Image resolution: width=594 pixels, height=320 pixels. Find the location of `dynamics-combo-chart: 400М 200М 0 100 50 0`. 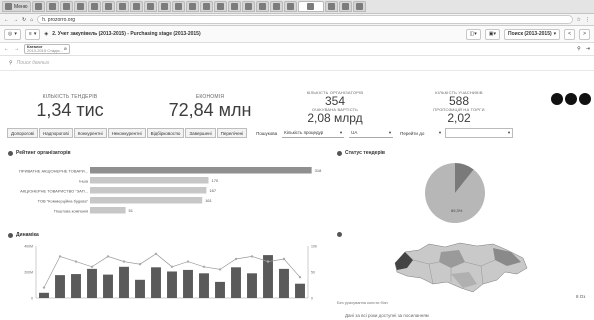

dynamics-combo-chart: 400М 200М 0 100 50 0 is located at coordinates (170, 280).